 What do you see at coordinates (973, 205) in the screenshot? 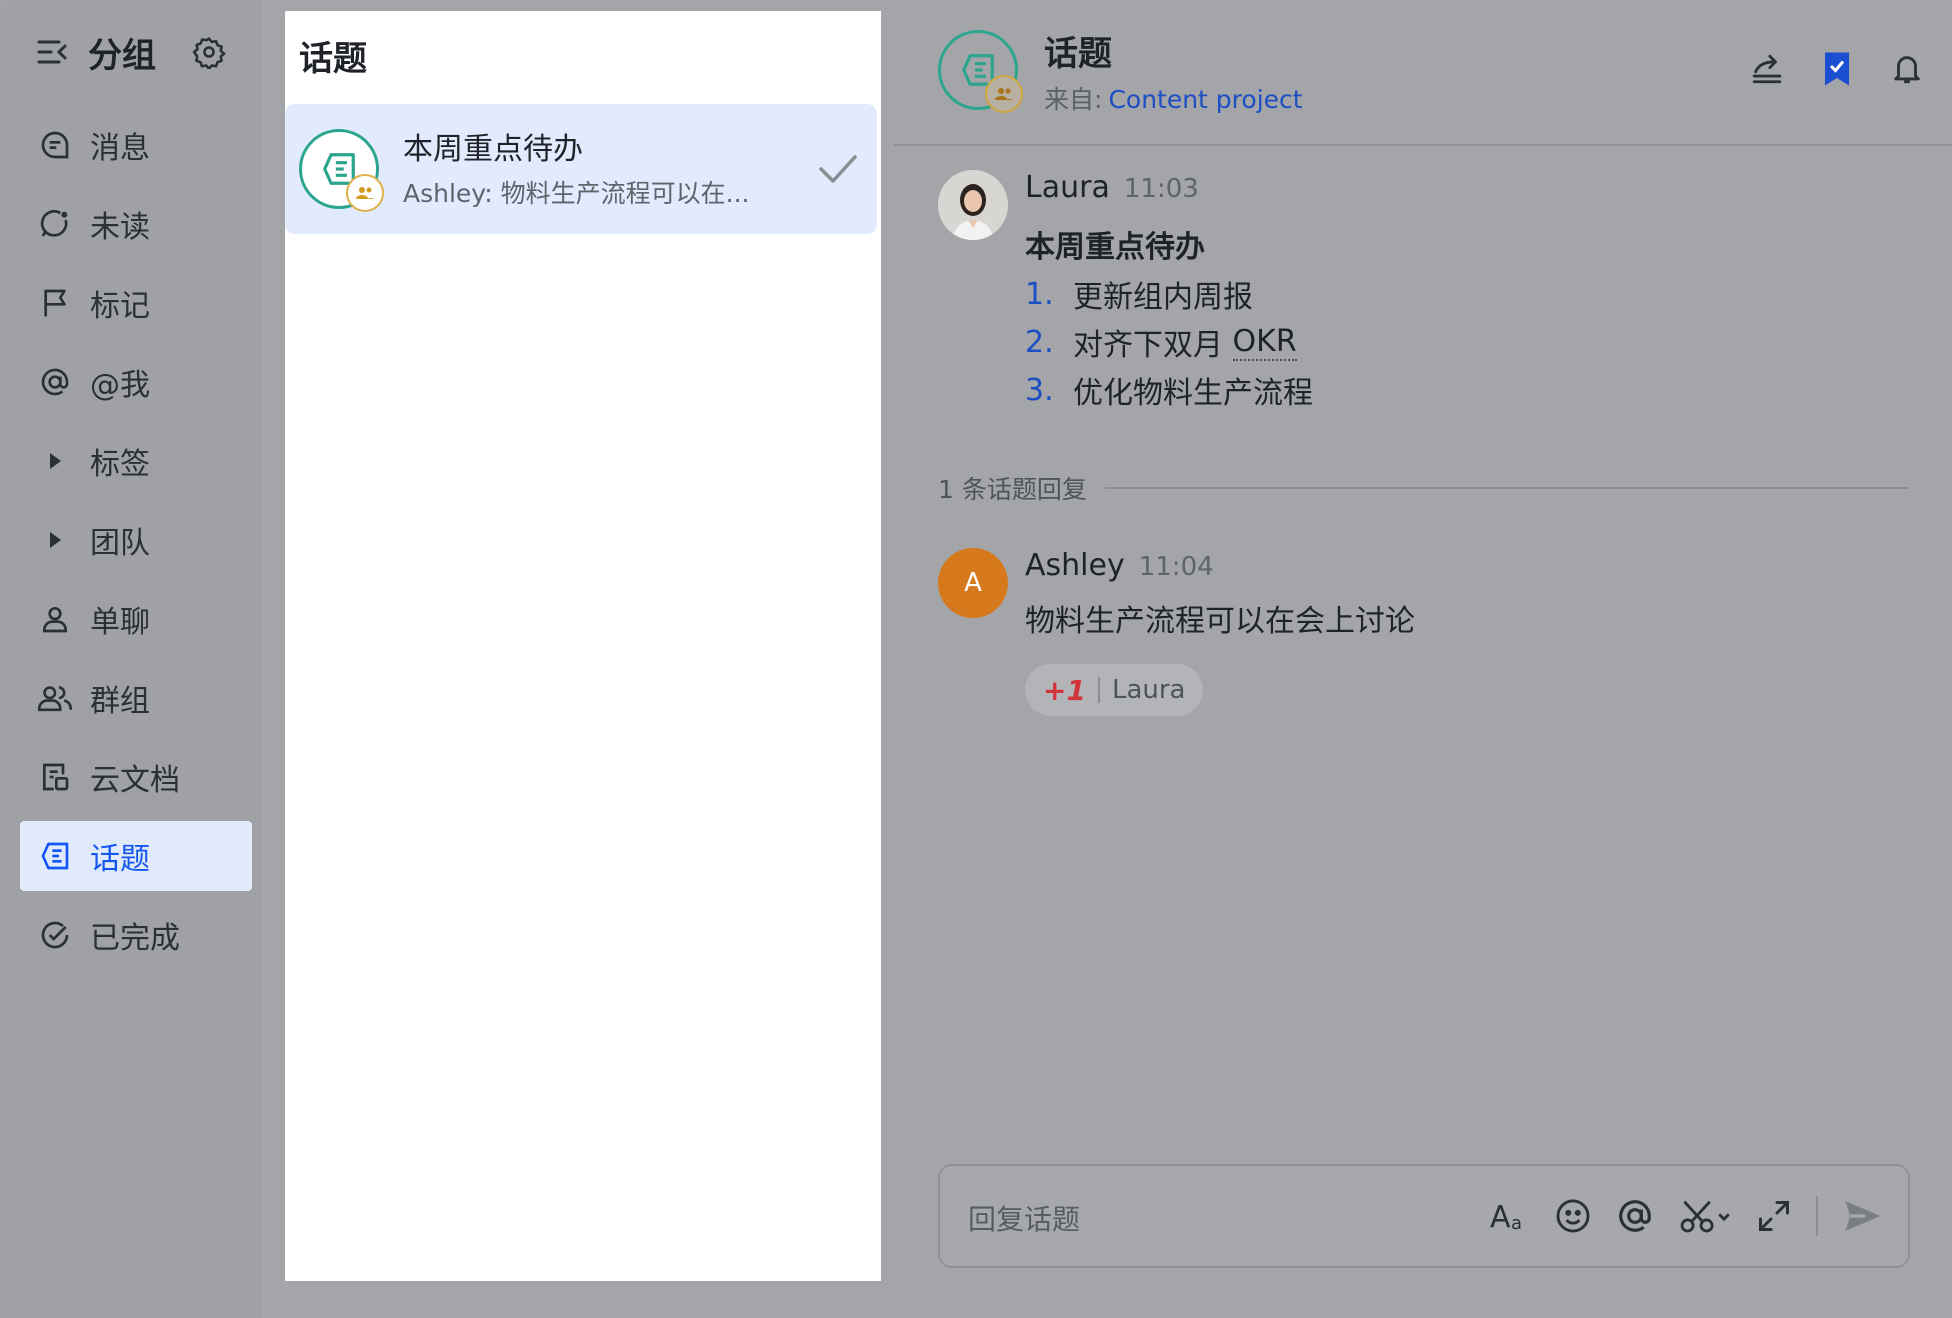
I see `avatar` at bounding box center [973, 205].